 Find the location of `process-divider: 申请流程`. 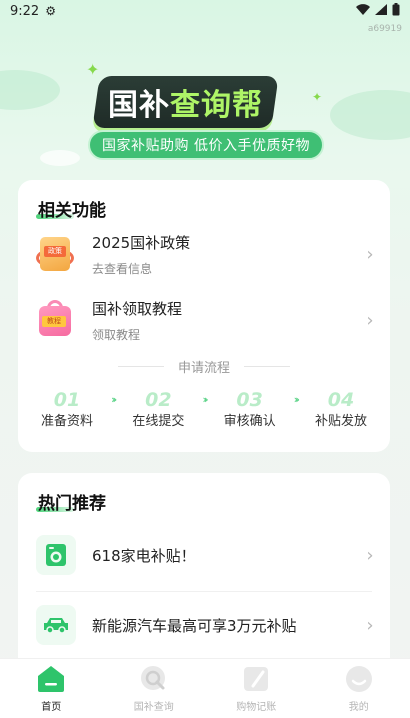

process-divider: 申请流程 is located at coordinates (204, 367).